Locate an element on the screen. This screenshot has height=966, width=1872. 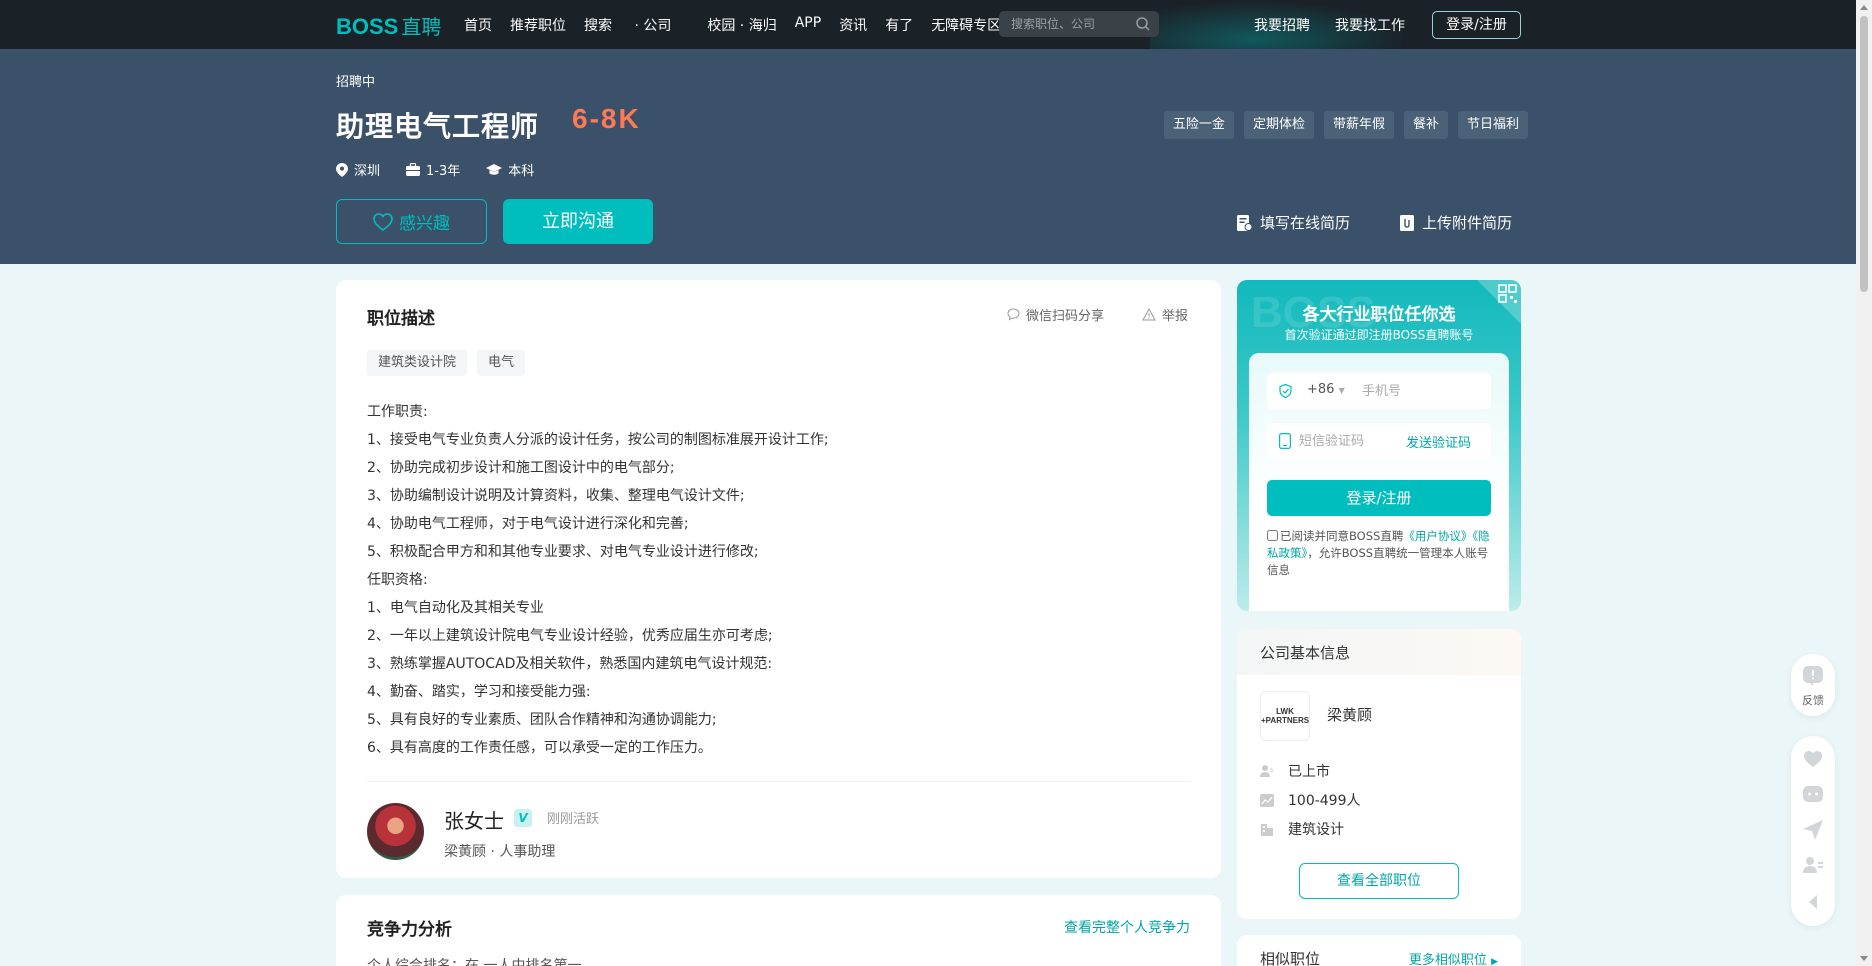
find-job-link: 我要找工作 is located at coordinates (1370, 25).